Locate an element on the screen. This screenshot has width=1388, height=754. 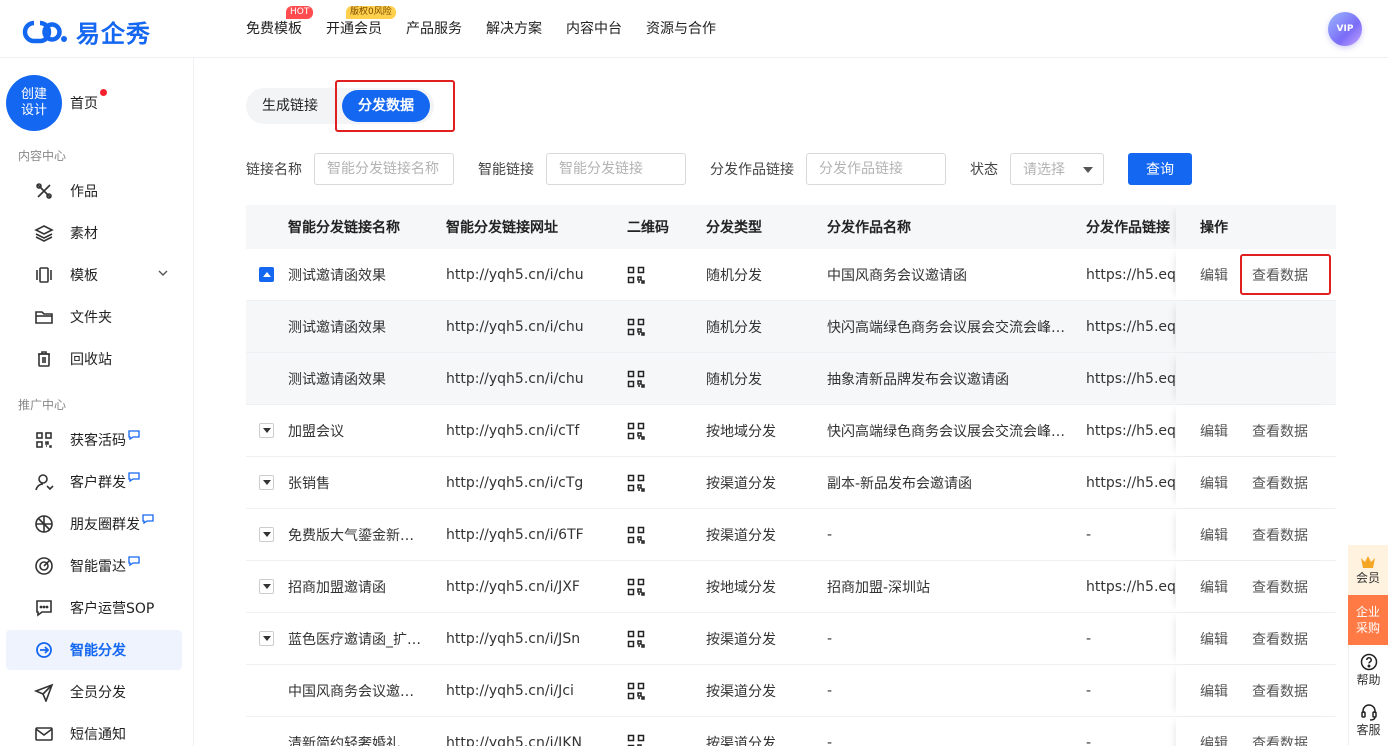
sidebar-item-smart-radar: 智能雷达 is located at coordinates (94, 566).